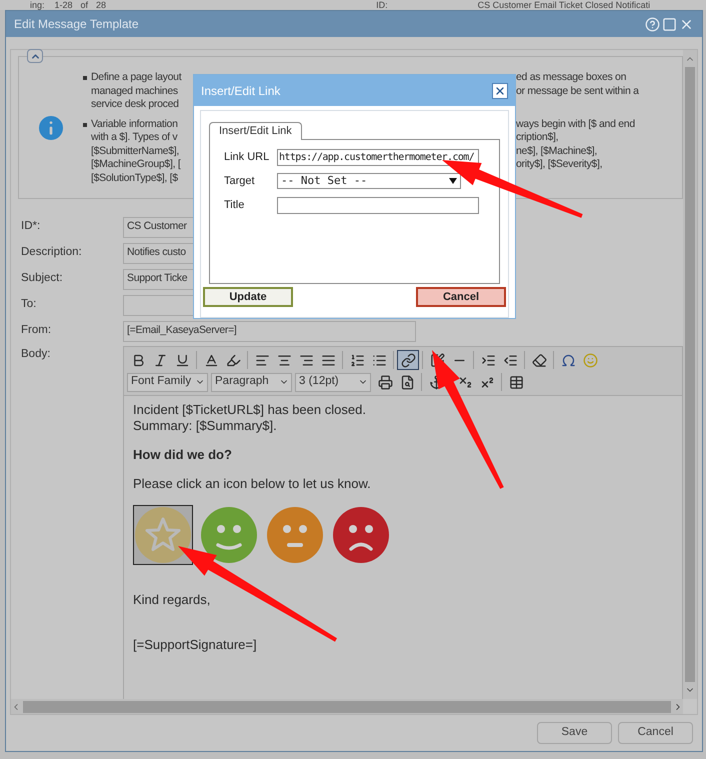 The width and height of the screenshot is (706, 759). What do you see at coordinates (461, 297) in the screenshot?
I see `dialog-button: Cancel` at bounding box center [461, 297].